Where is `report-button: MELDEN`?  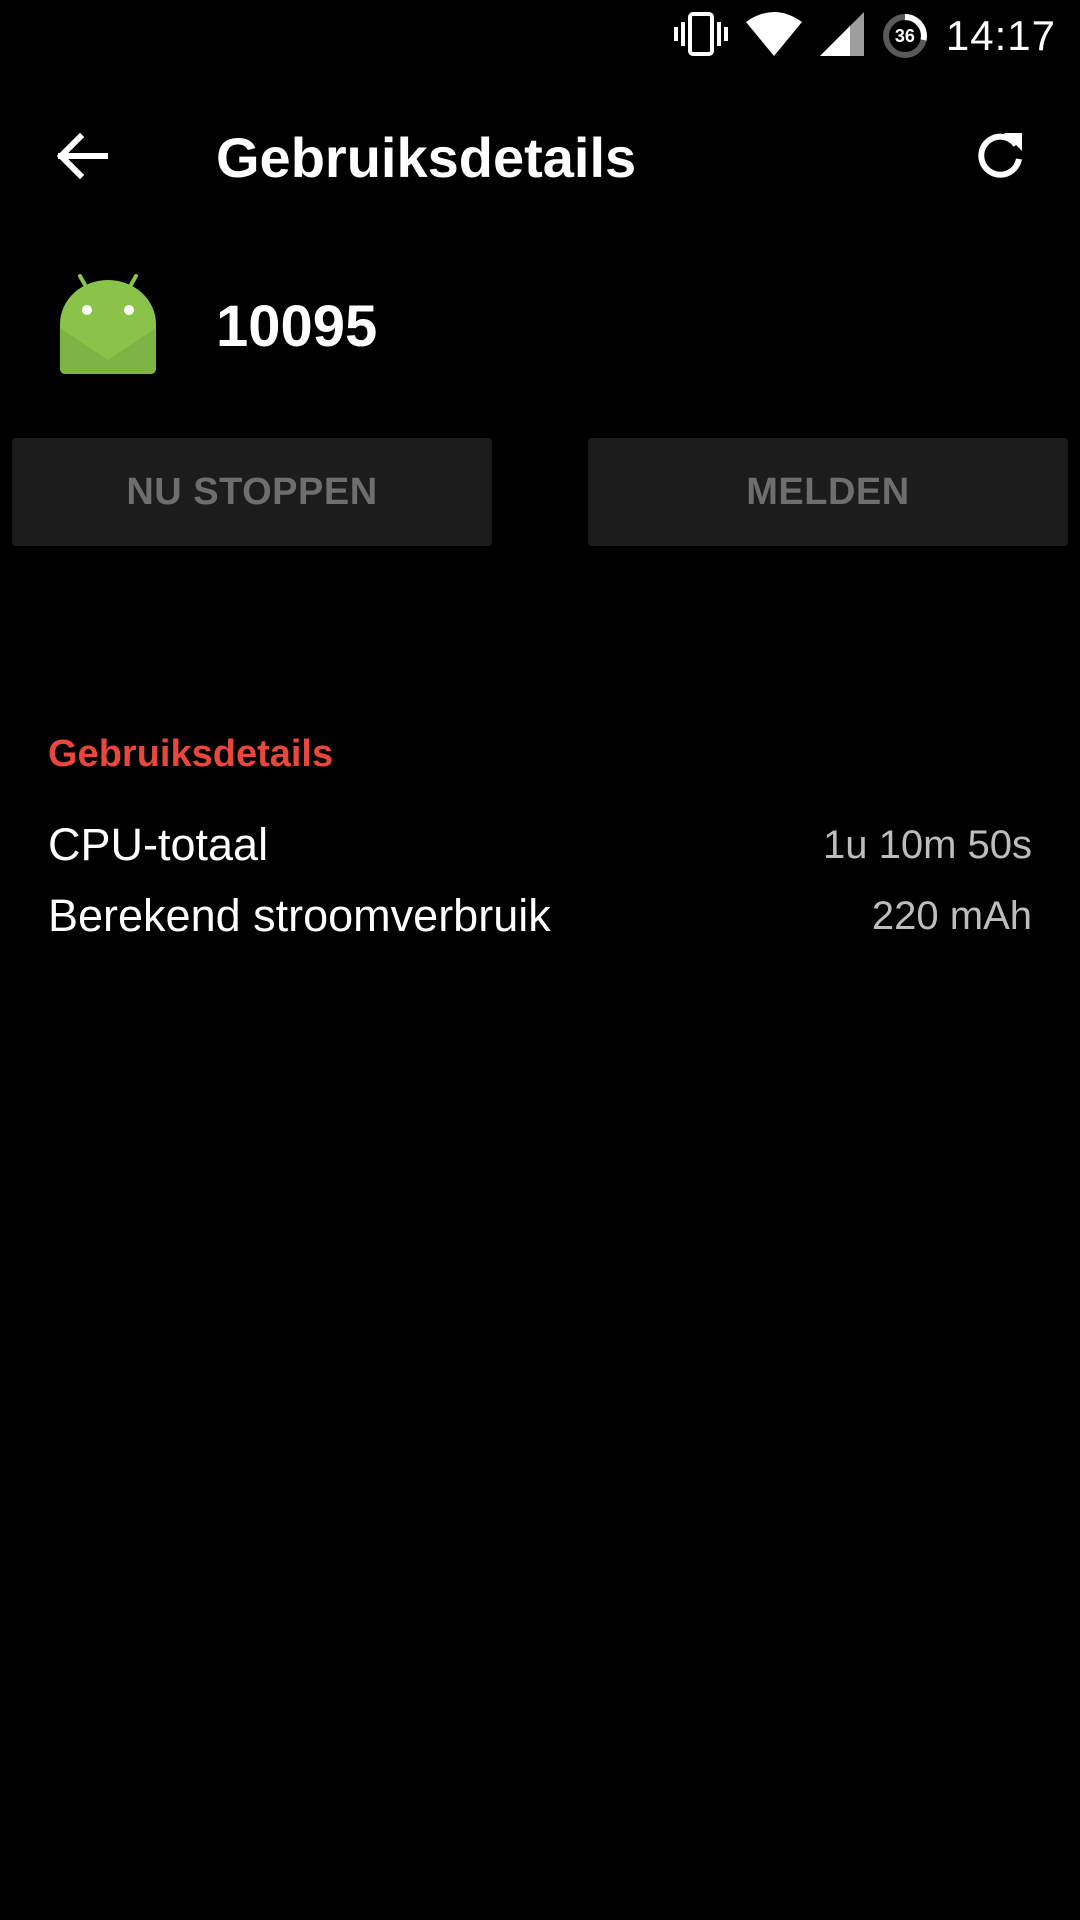
report-button: MELDEN is located at coordinates (828, 492).